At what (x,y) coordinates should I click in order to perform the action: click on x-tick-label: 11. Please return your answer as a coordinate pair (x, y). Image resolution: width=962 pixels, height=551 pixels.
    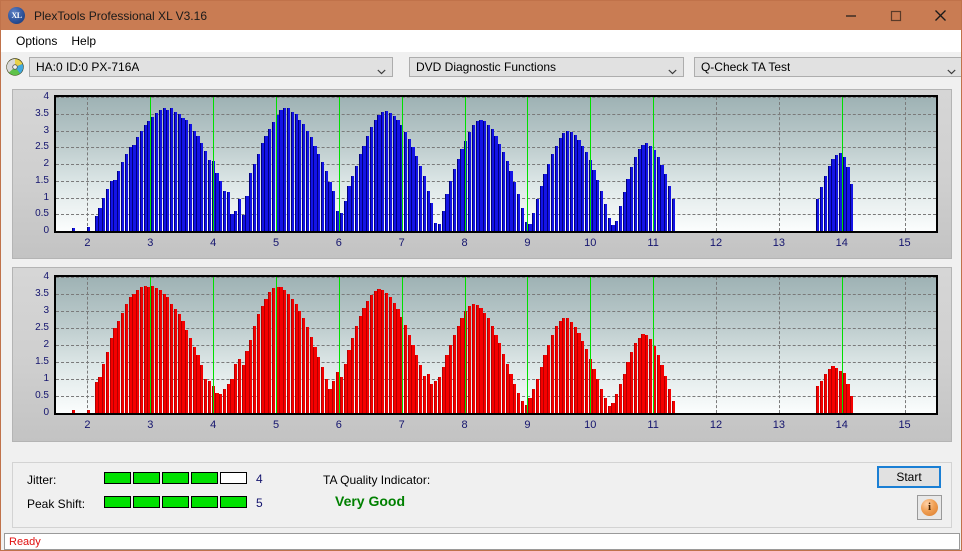
    Looking at the image, I should click on (653, 425).